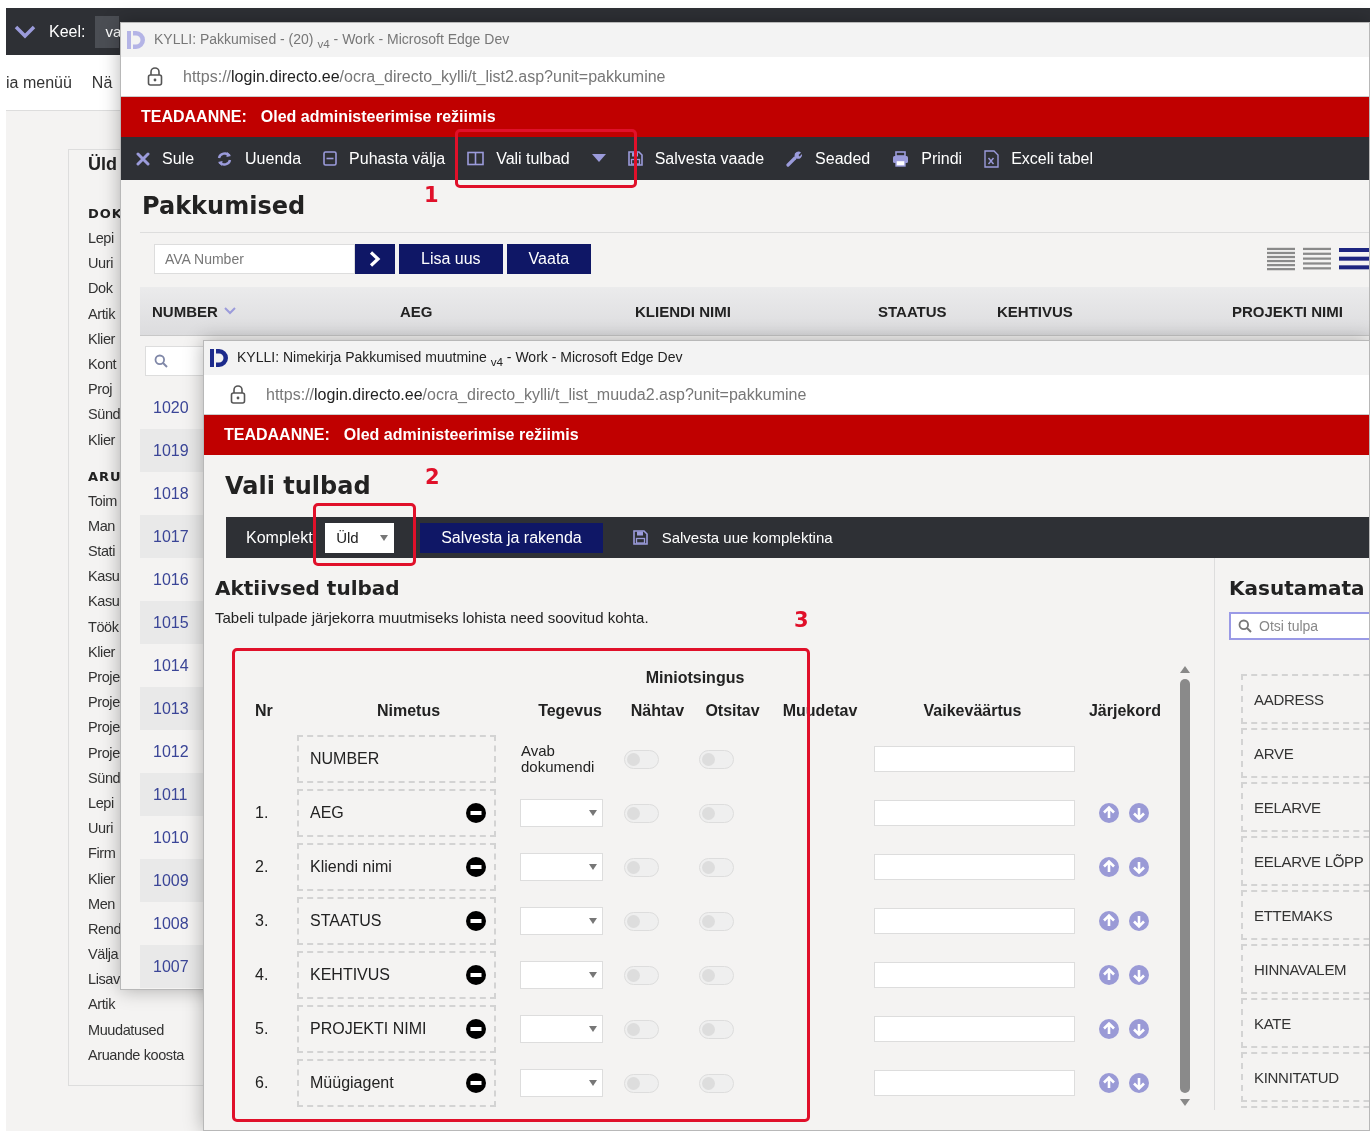 The width and height of the screenshot is (1370, 1131). What do you see at coordinates (424, 76) in the screenshot?
I see `address-field: https://login.directo.ee/ocra_directo_kylli/t_list2.asp?unit=pakkumine` at bounding box center [424, 76].